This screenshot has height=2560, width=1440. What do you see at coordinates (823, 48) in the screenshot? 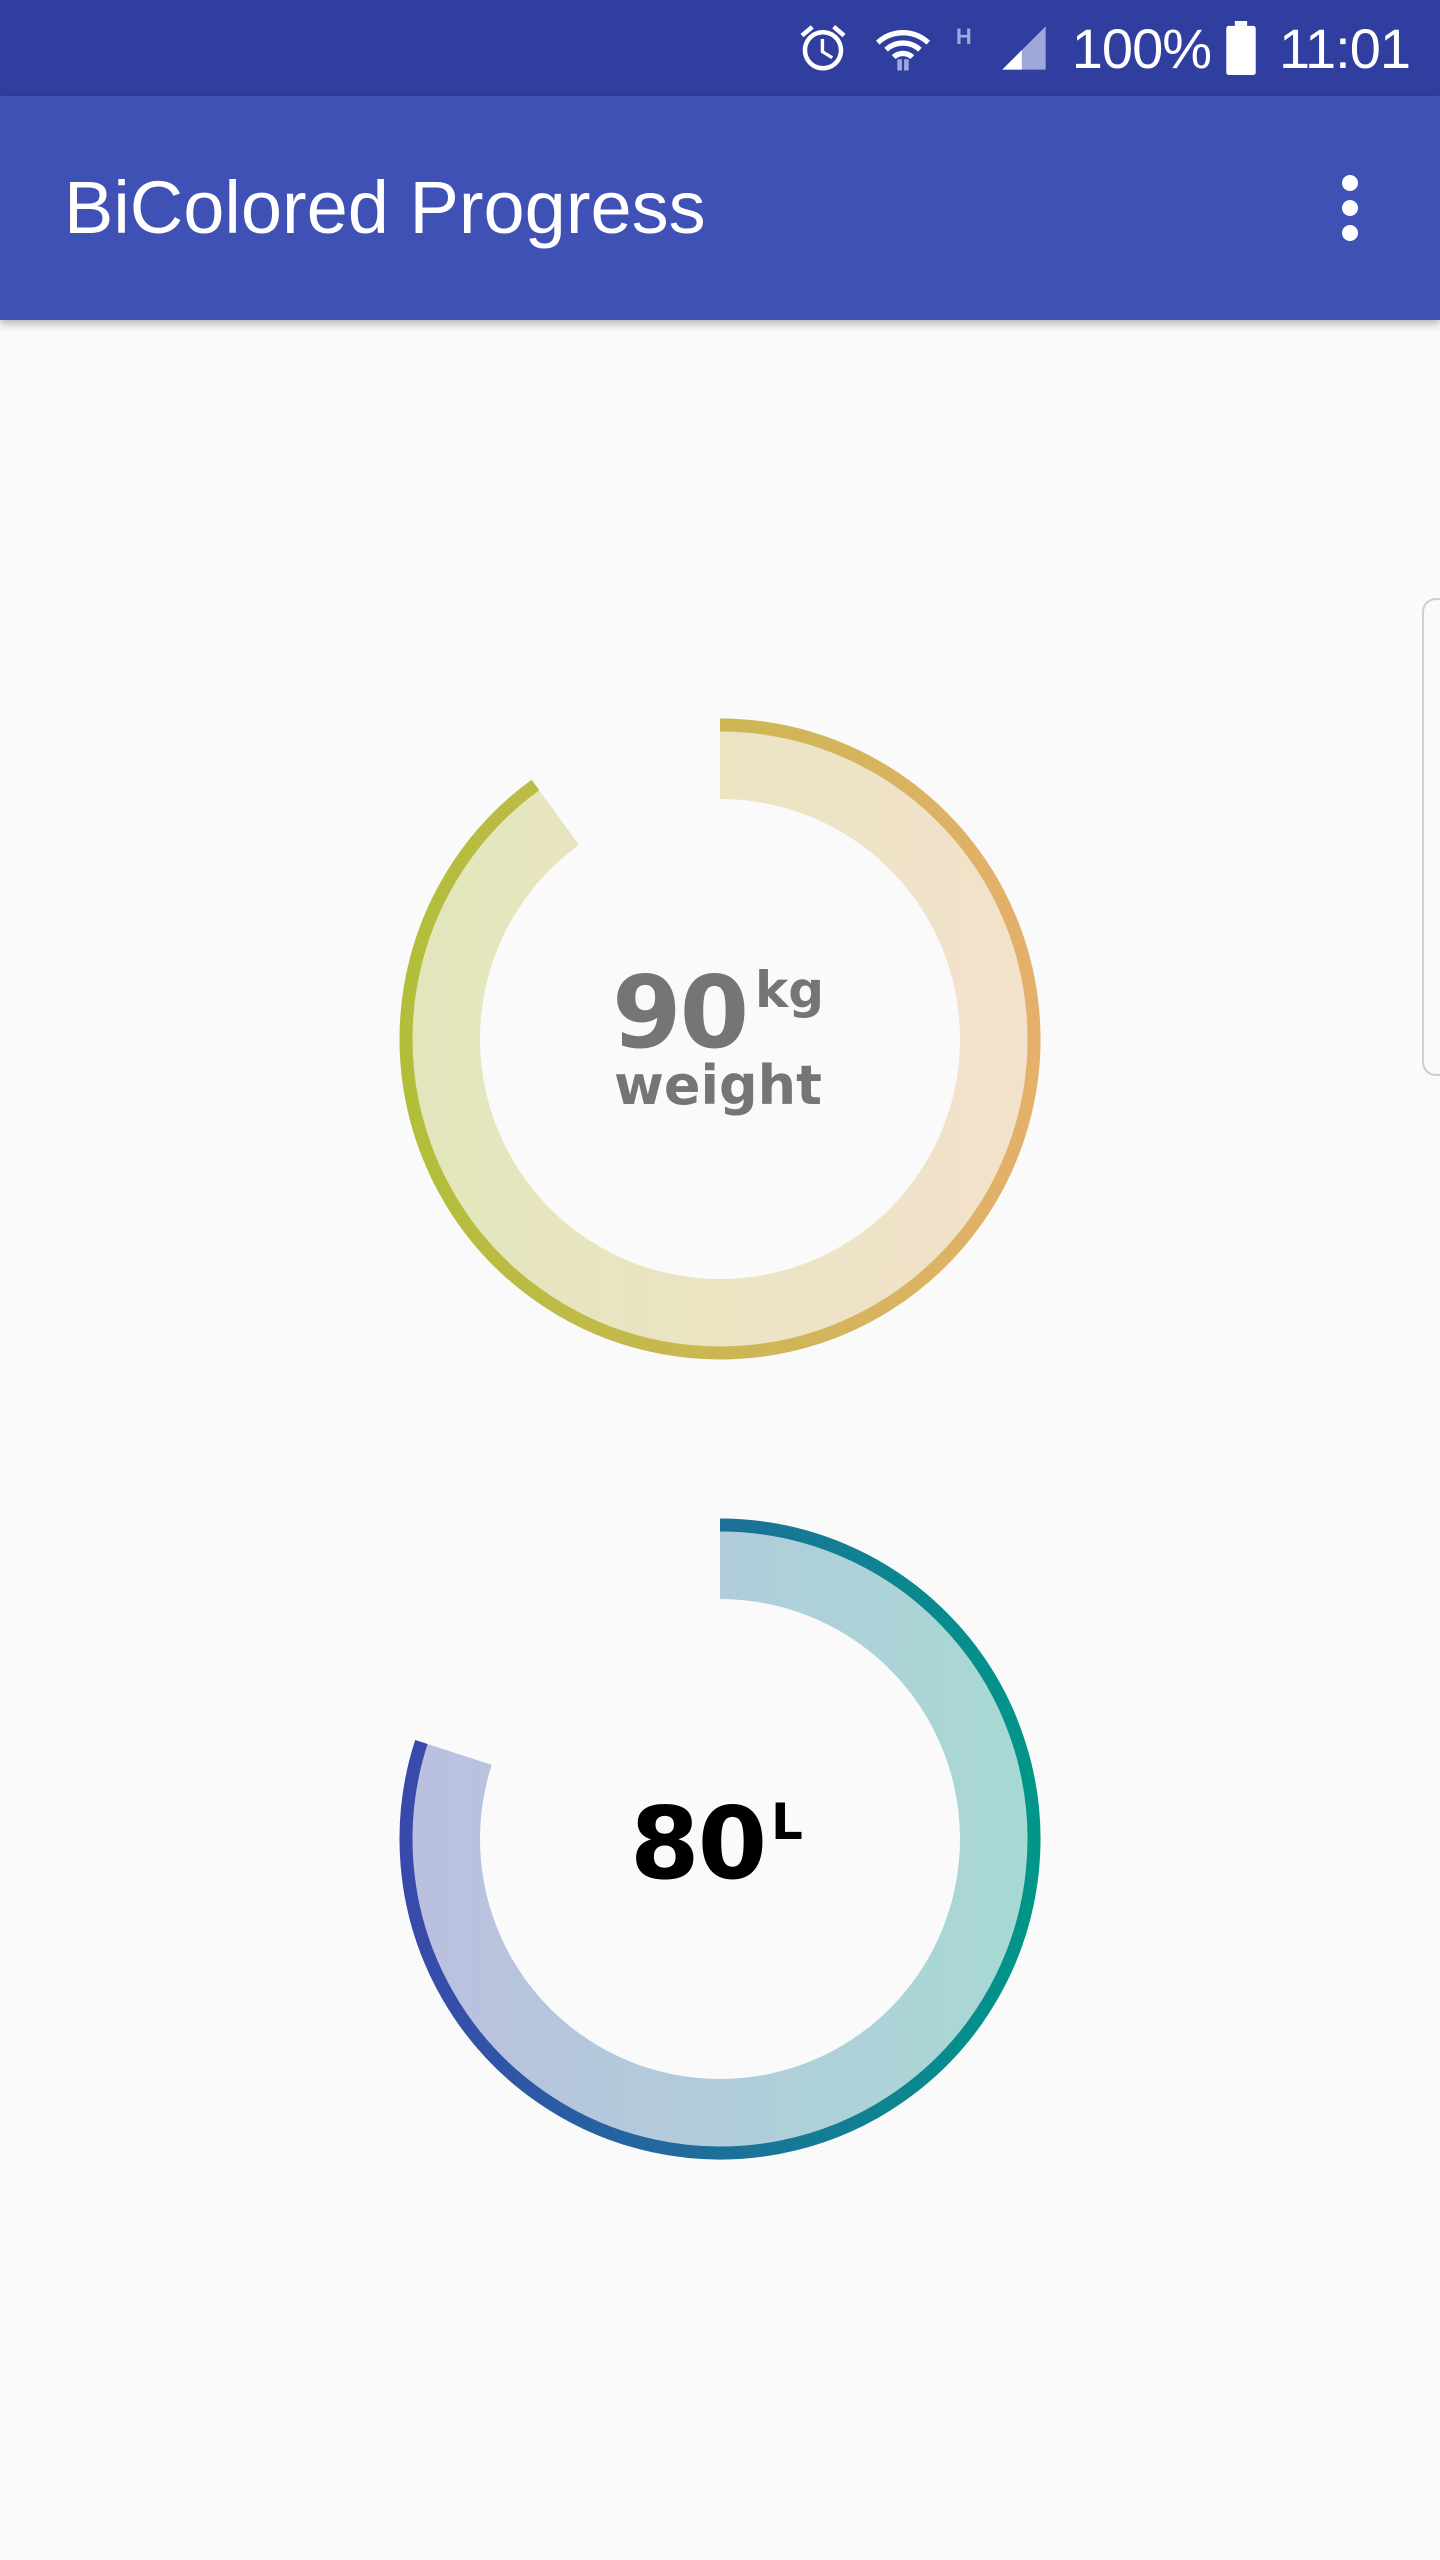
I see `alarm-icon` at bounding box center [823, 48].